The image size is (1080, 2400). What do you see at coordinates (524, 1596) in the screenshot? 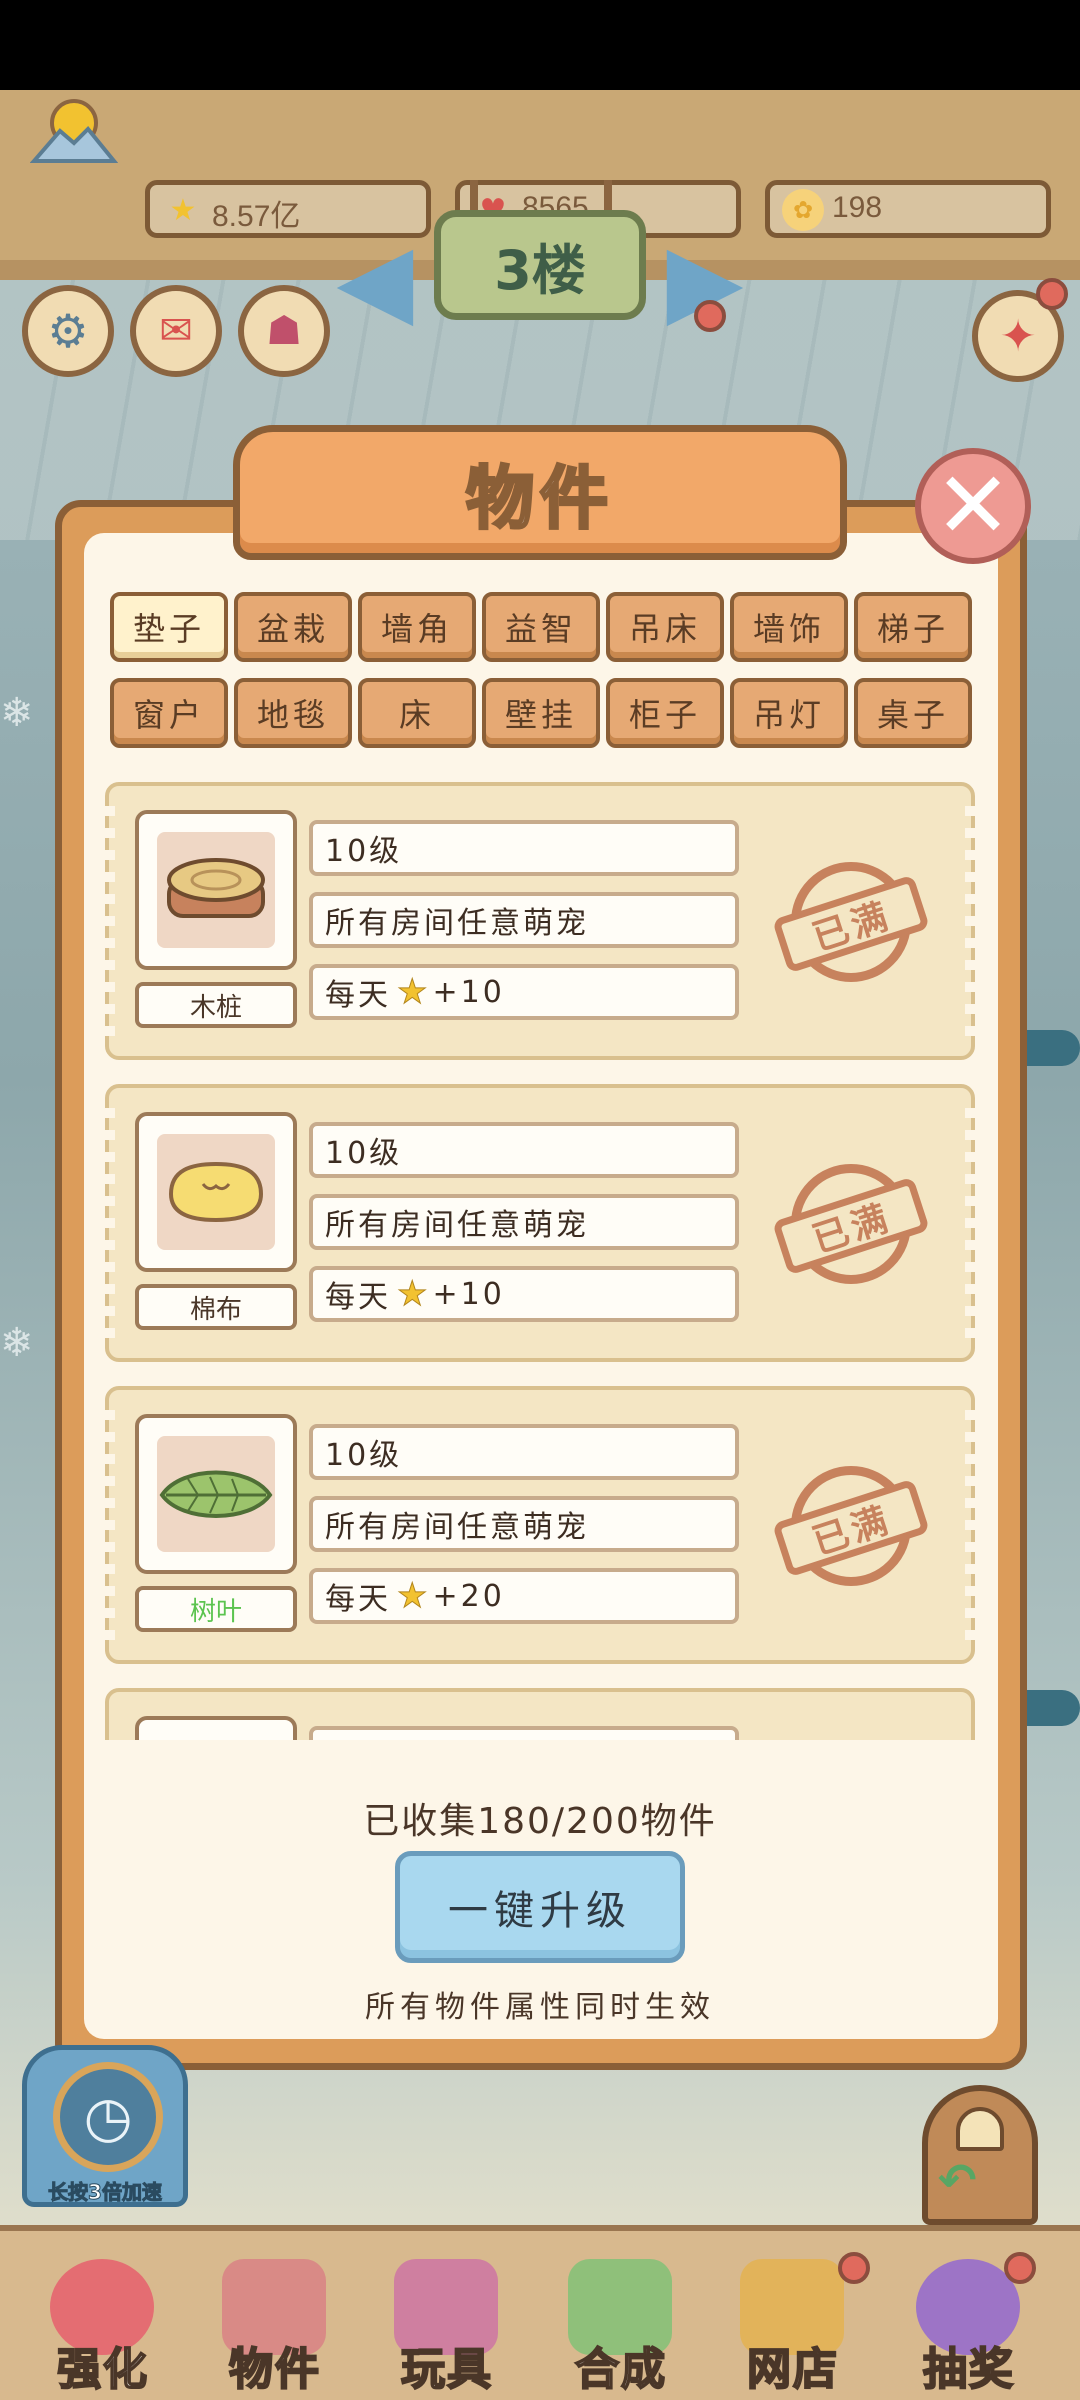
I see `item-reward: 每天 ★ +20` at bounding box center [524, 1596].